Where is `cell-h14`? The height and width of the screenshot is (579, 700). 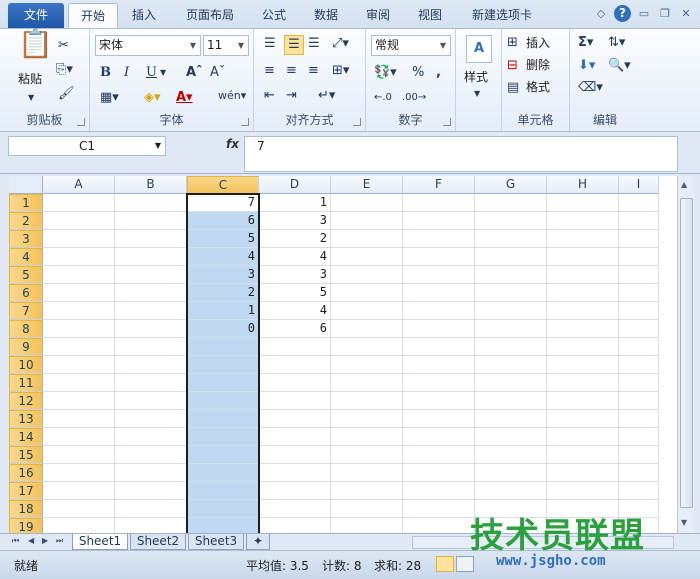
cell-h14 is located at coordinates (583, 437).